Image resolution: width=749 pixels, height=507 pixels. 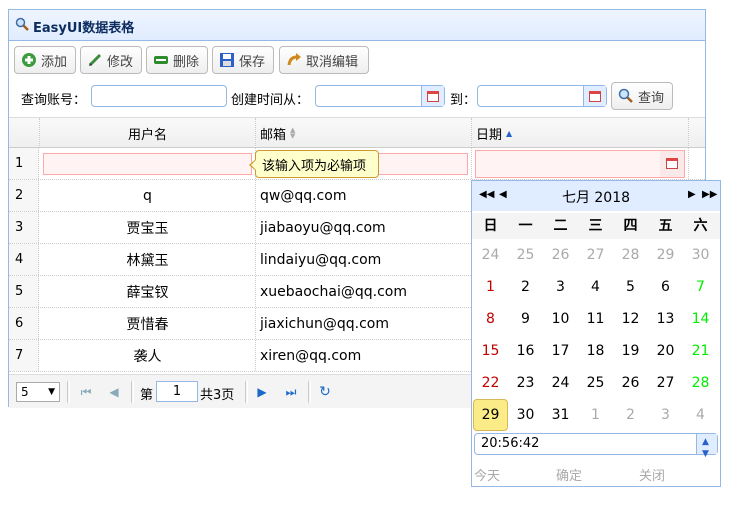 I want to click on page-label: 第, so click(x=147, y=395).